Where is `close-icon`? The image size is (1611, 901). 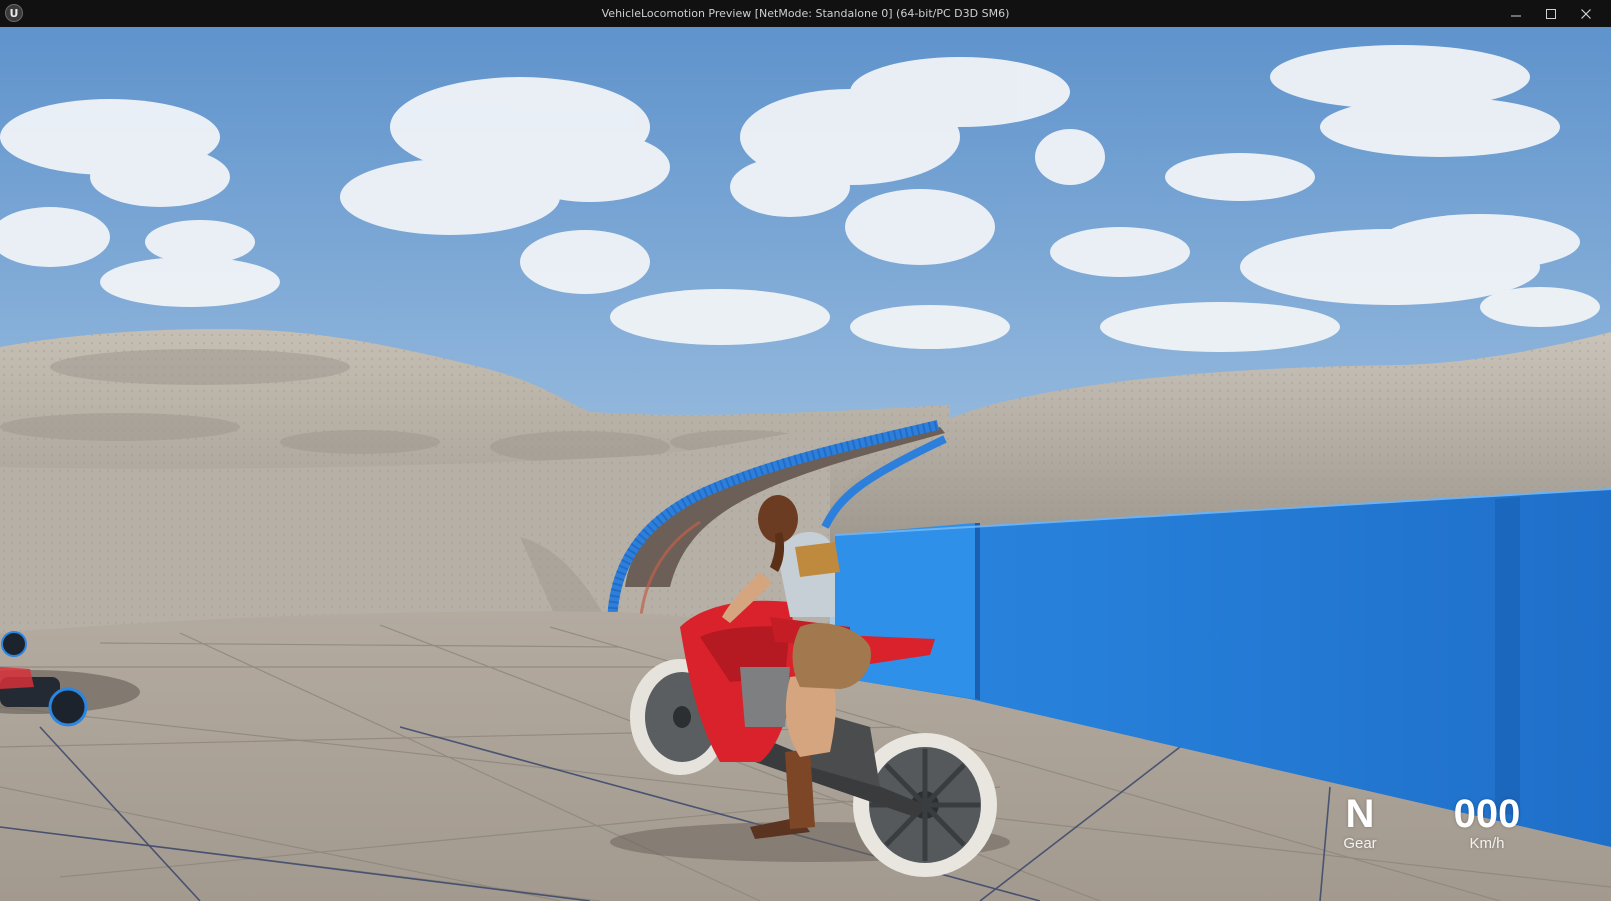
close-icon is located at coordinates (1586, 13).